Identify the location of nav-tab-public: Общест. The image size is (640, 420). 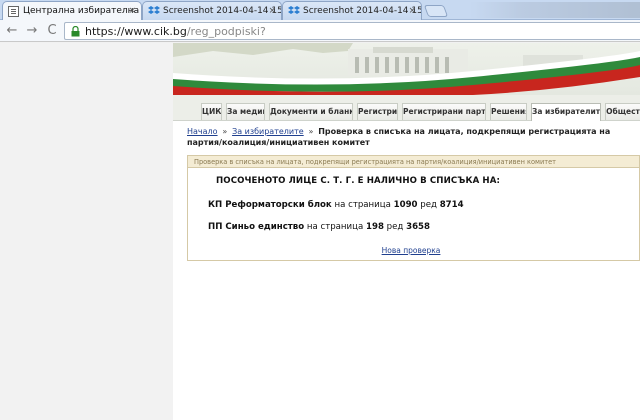
(622, 111).